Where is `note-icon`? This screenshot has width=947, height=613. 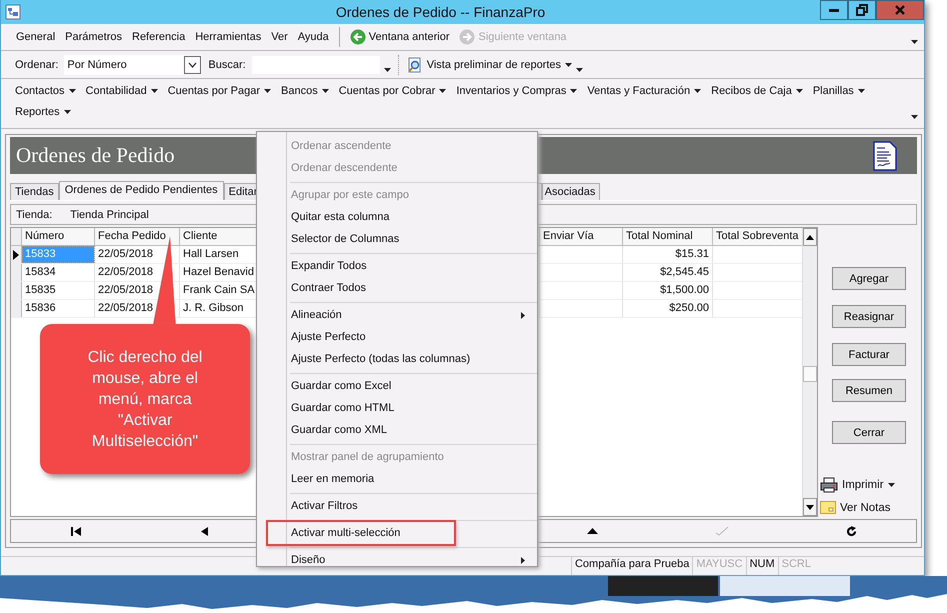 note-icon is located at coordinates (828, 507).